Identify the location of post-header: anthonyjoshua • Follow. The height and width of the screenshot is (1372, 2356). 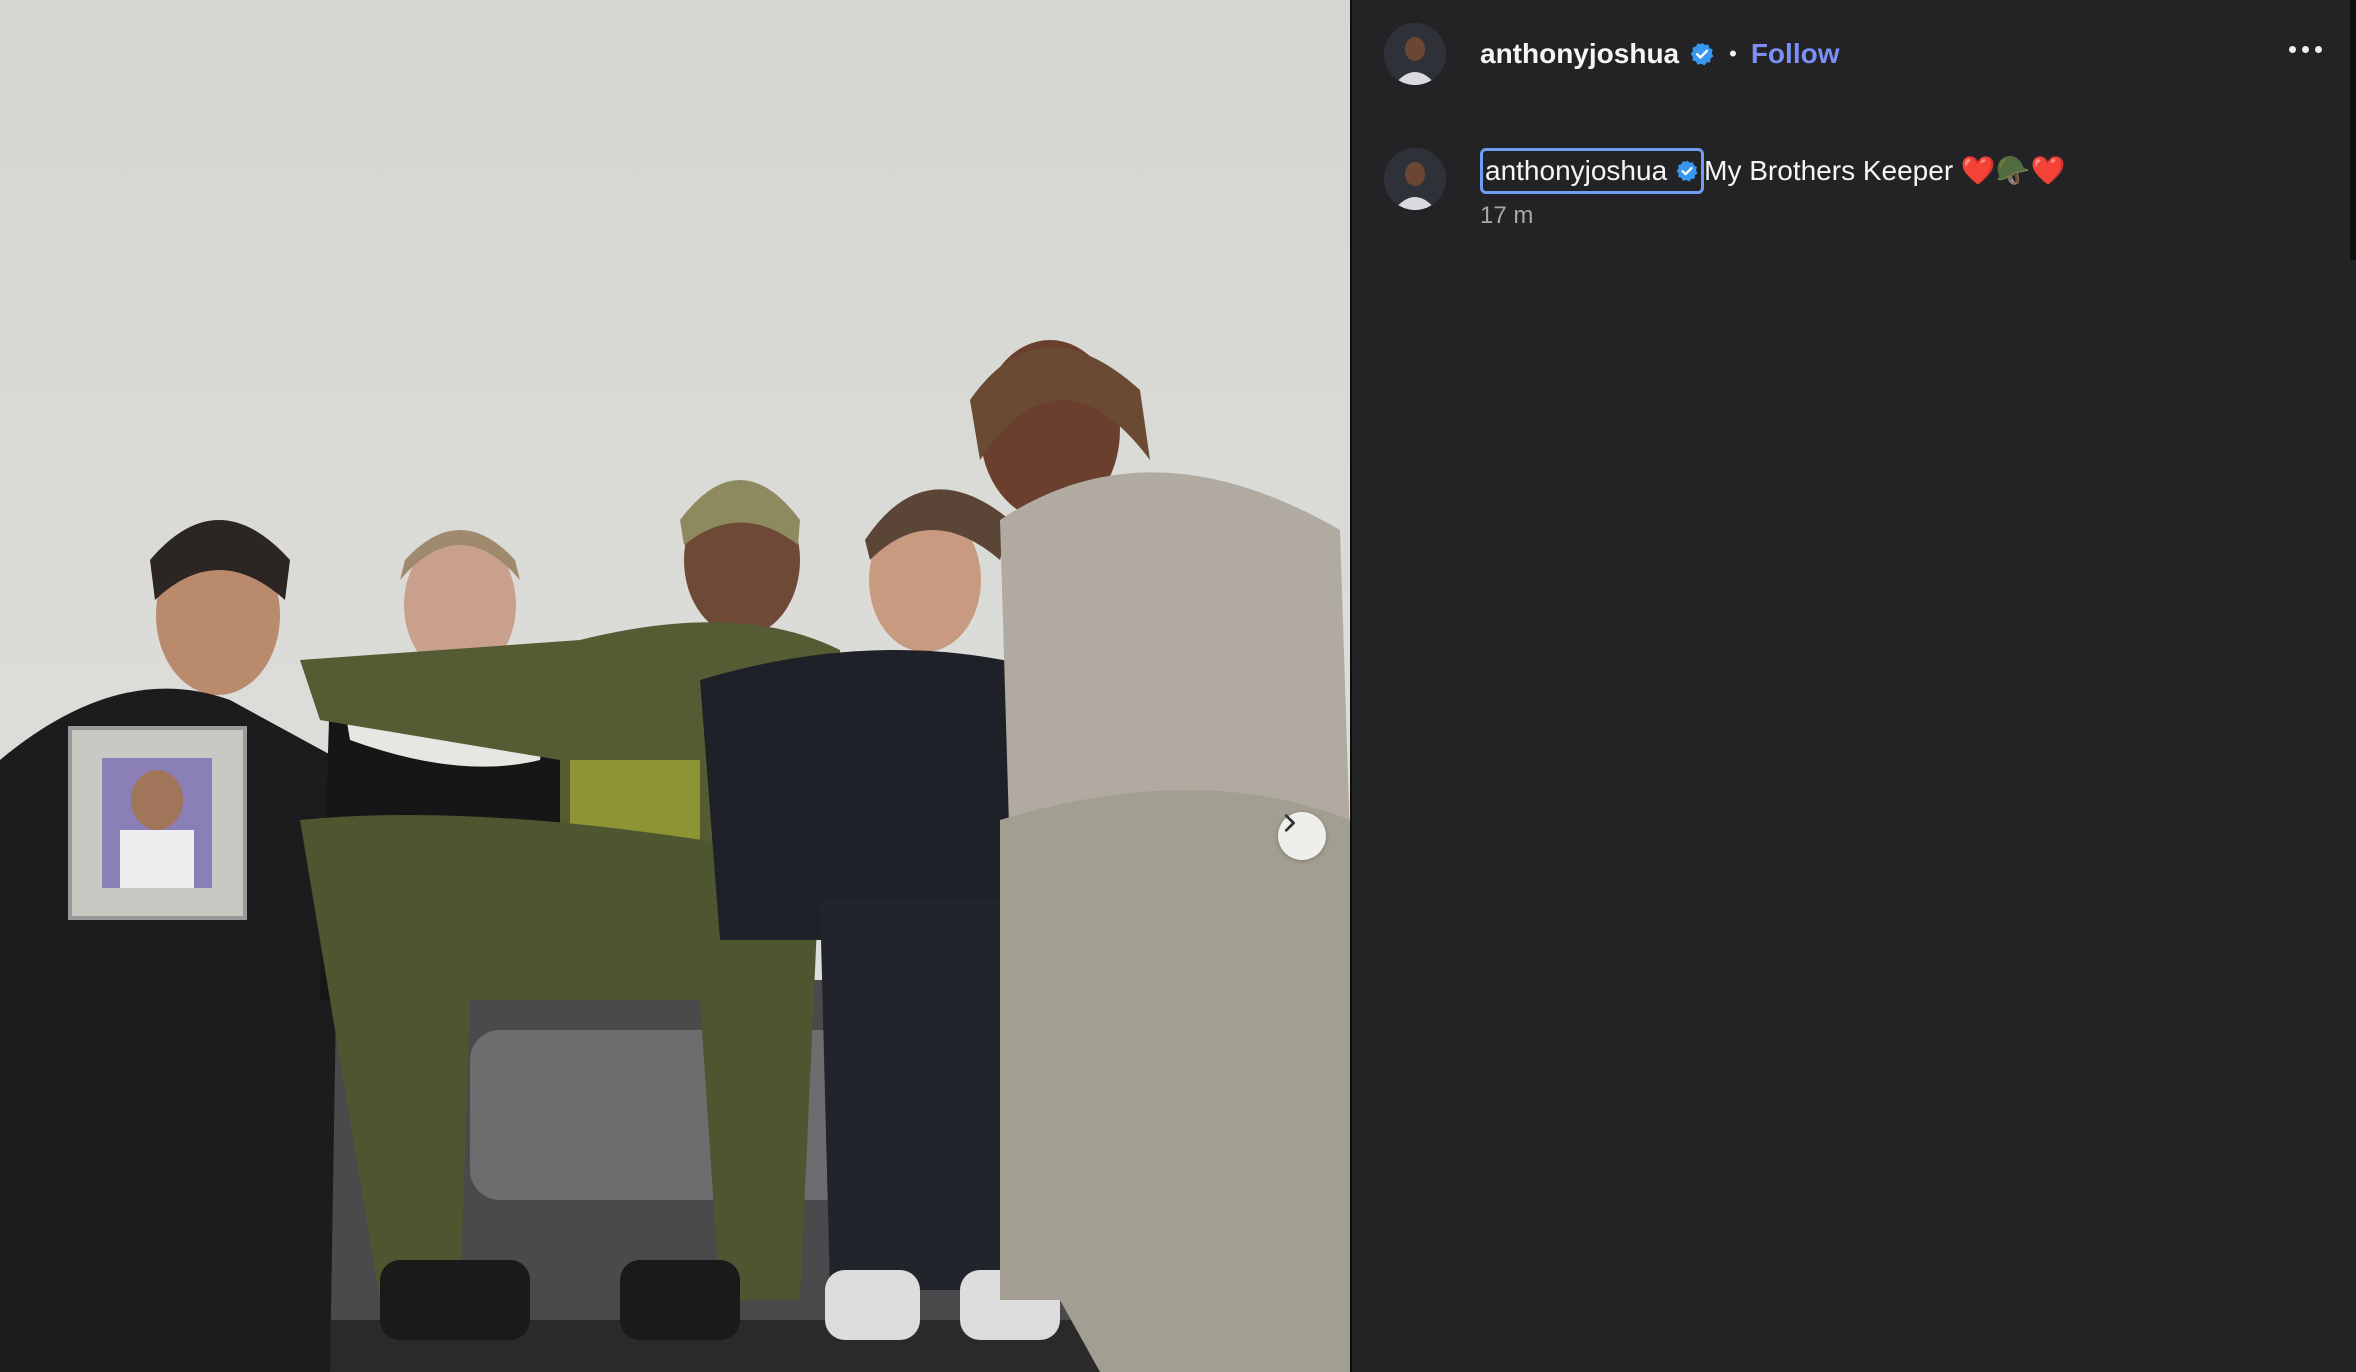
(1870, 54).